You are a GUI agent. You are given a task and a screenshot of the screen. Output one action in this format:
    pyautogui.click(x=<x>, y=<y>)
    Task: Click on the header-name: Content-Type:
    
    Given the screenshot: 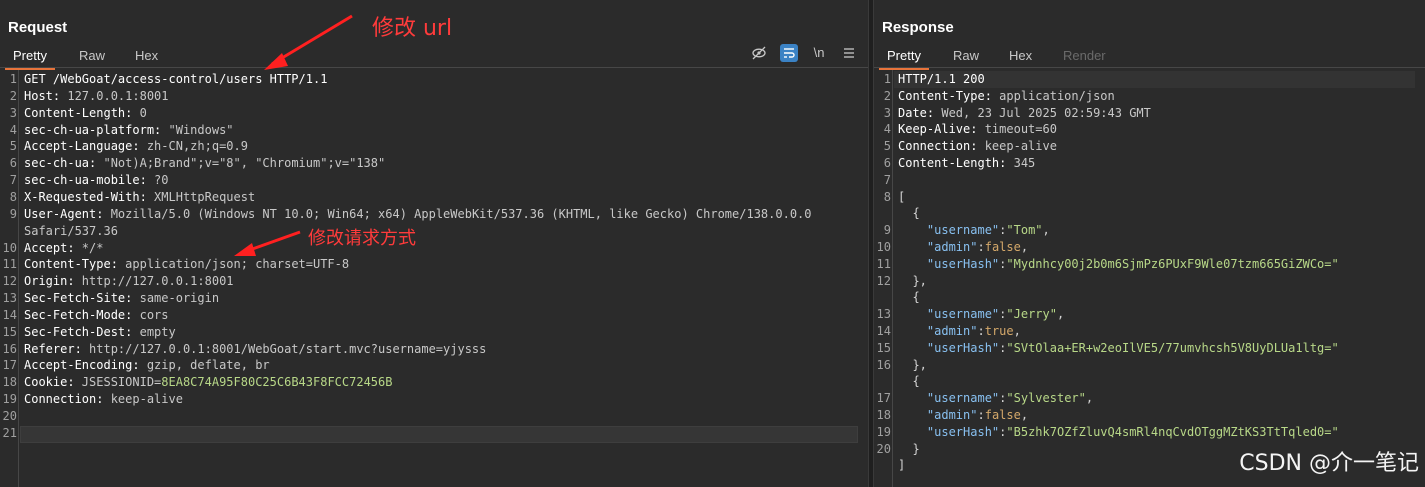 What is the action you would take?
    pyautogui.click(x=945, y=95)
    